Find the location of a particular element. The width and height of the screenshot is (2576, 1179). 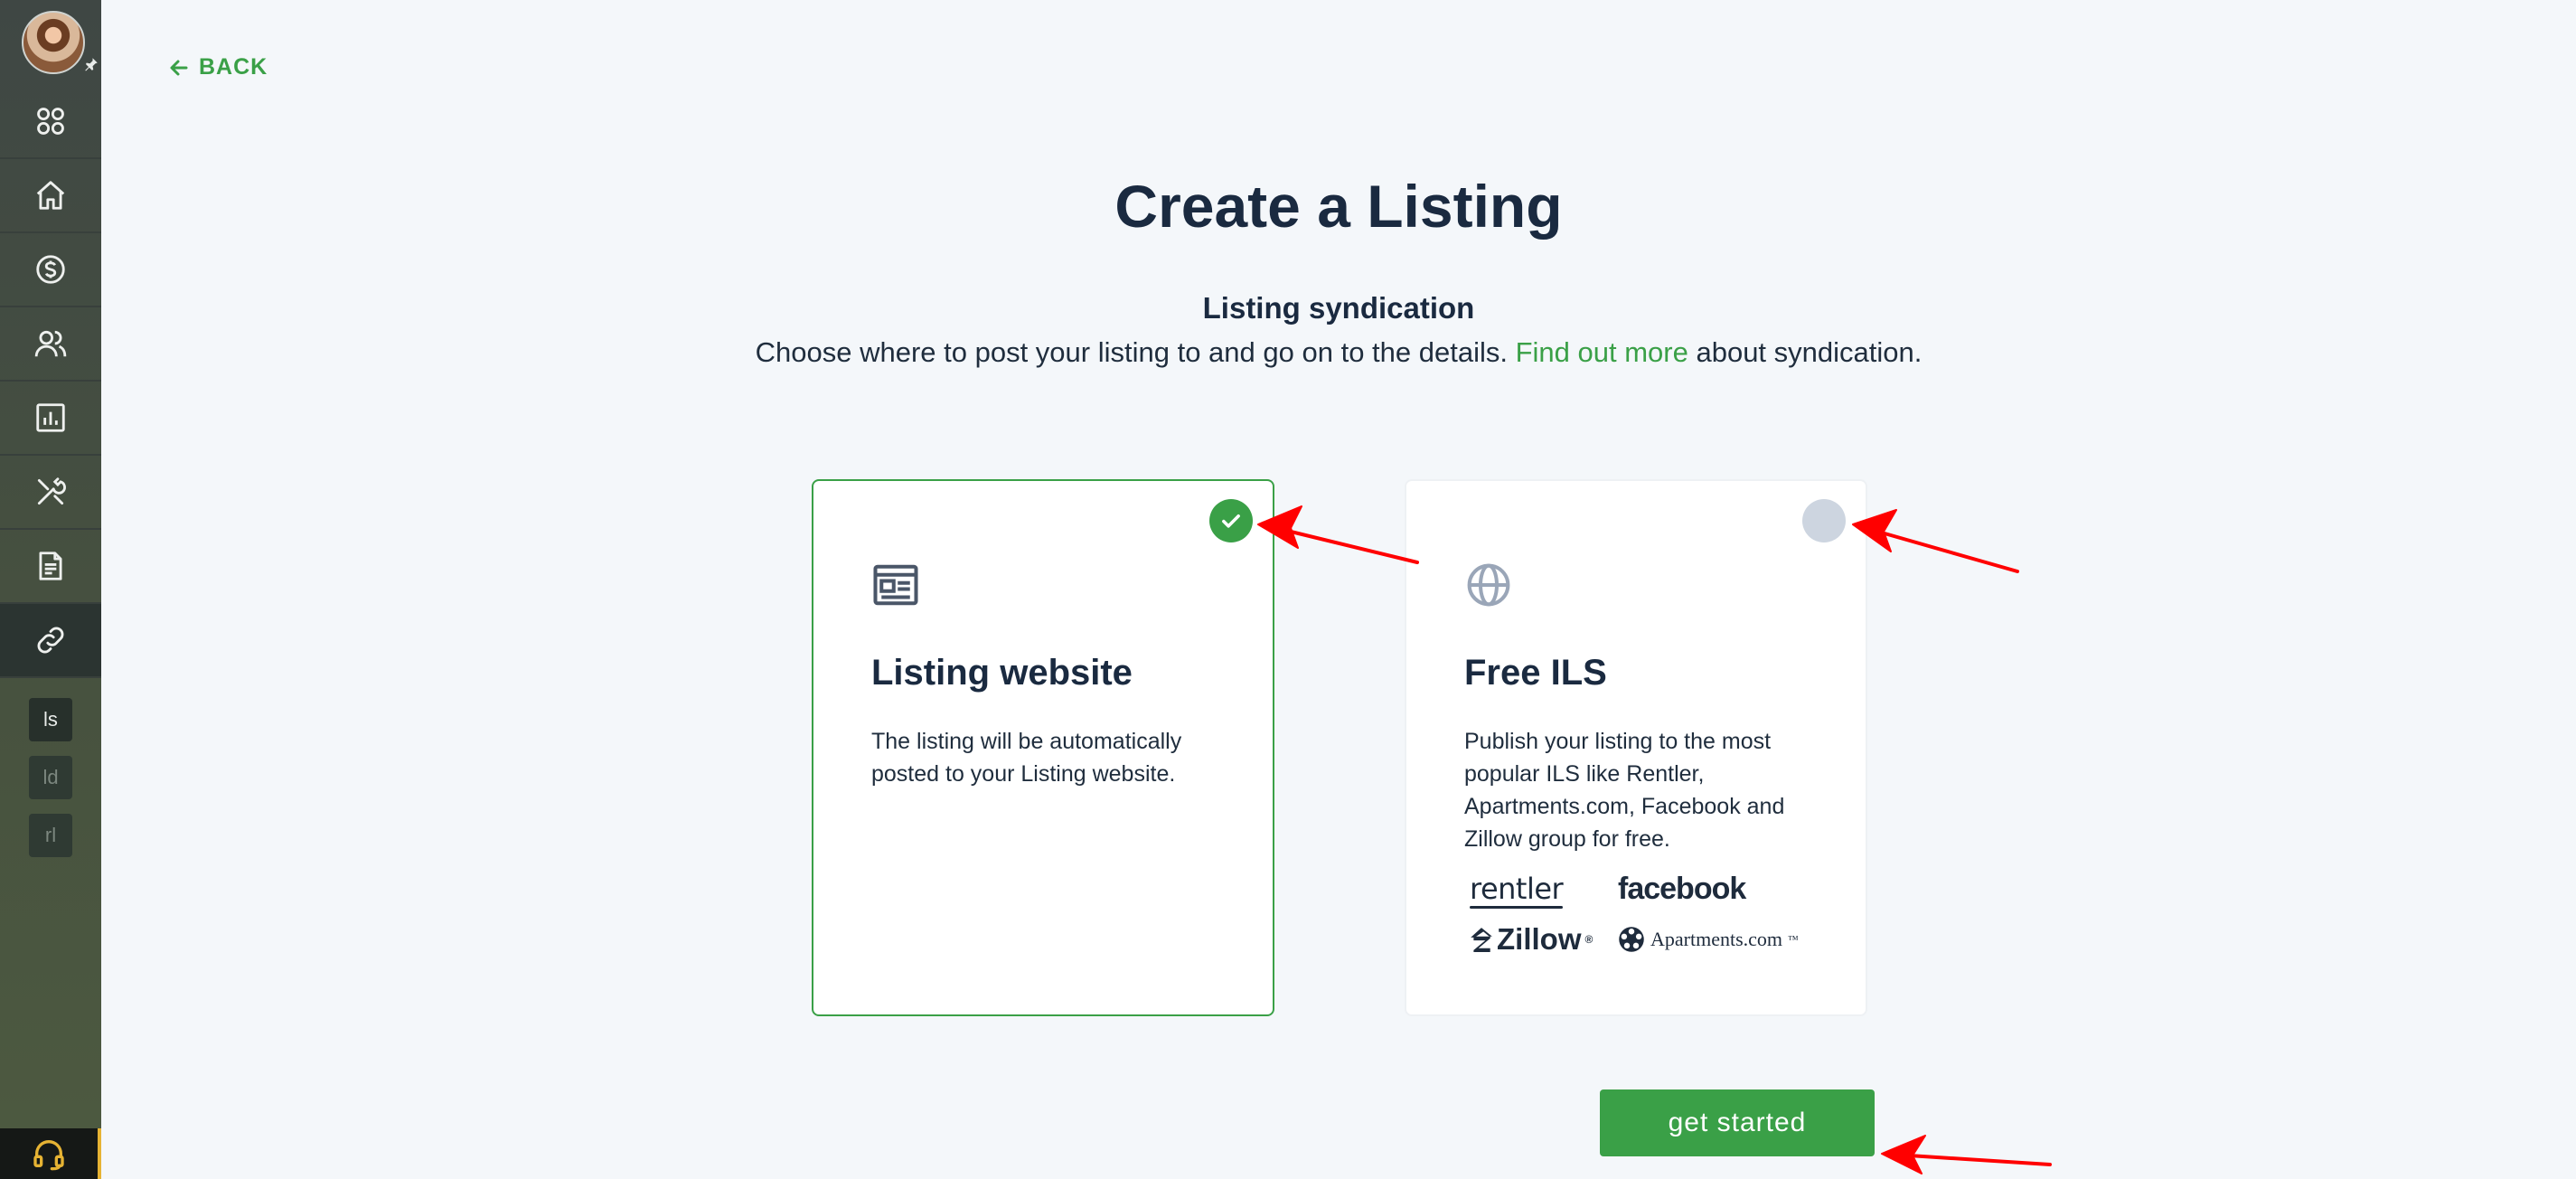

sidebar-mini-ls: ls is located at coordinates (50, 719).